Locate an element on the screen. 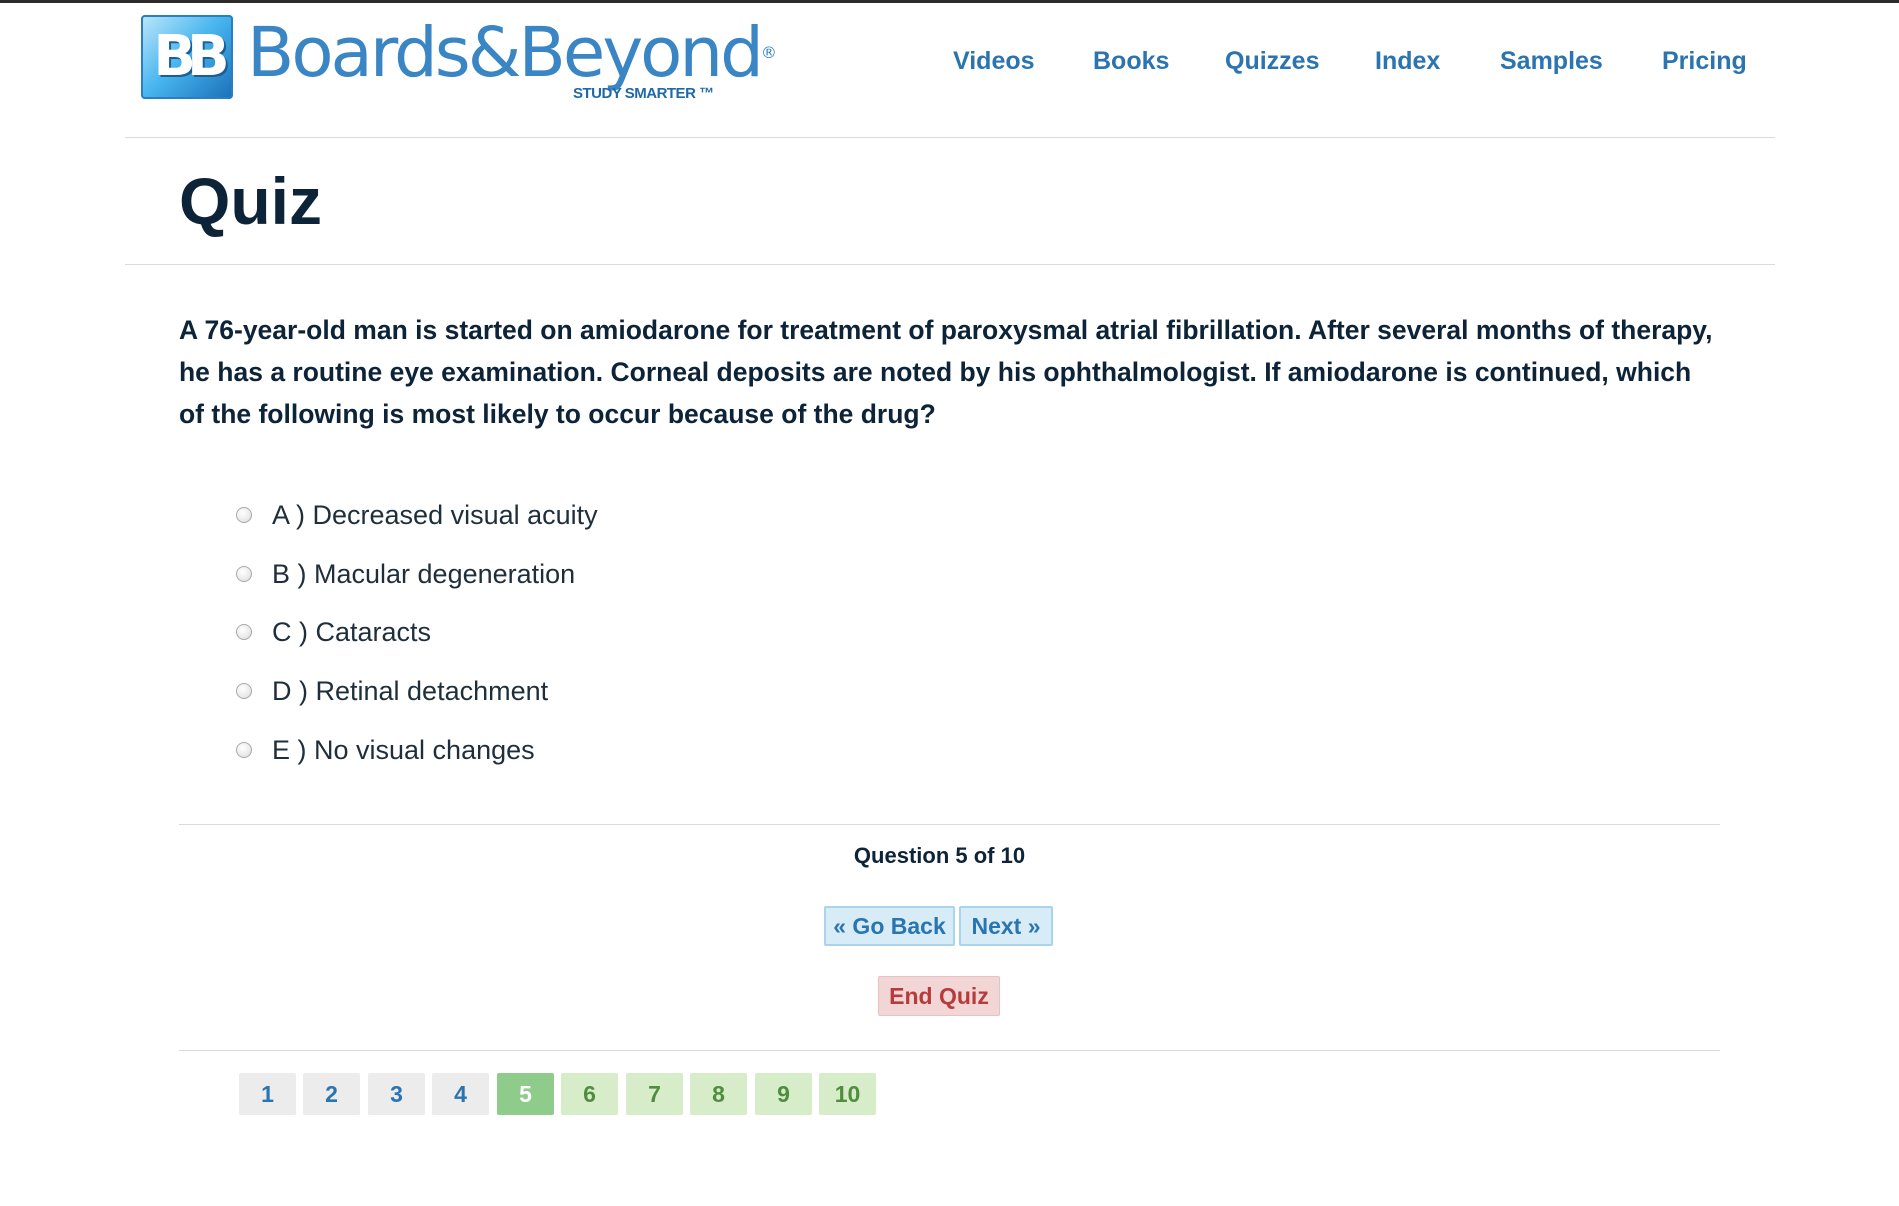  page-7: 7 is located at coordinates (654, 1094).